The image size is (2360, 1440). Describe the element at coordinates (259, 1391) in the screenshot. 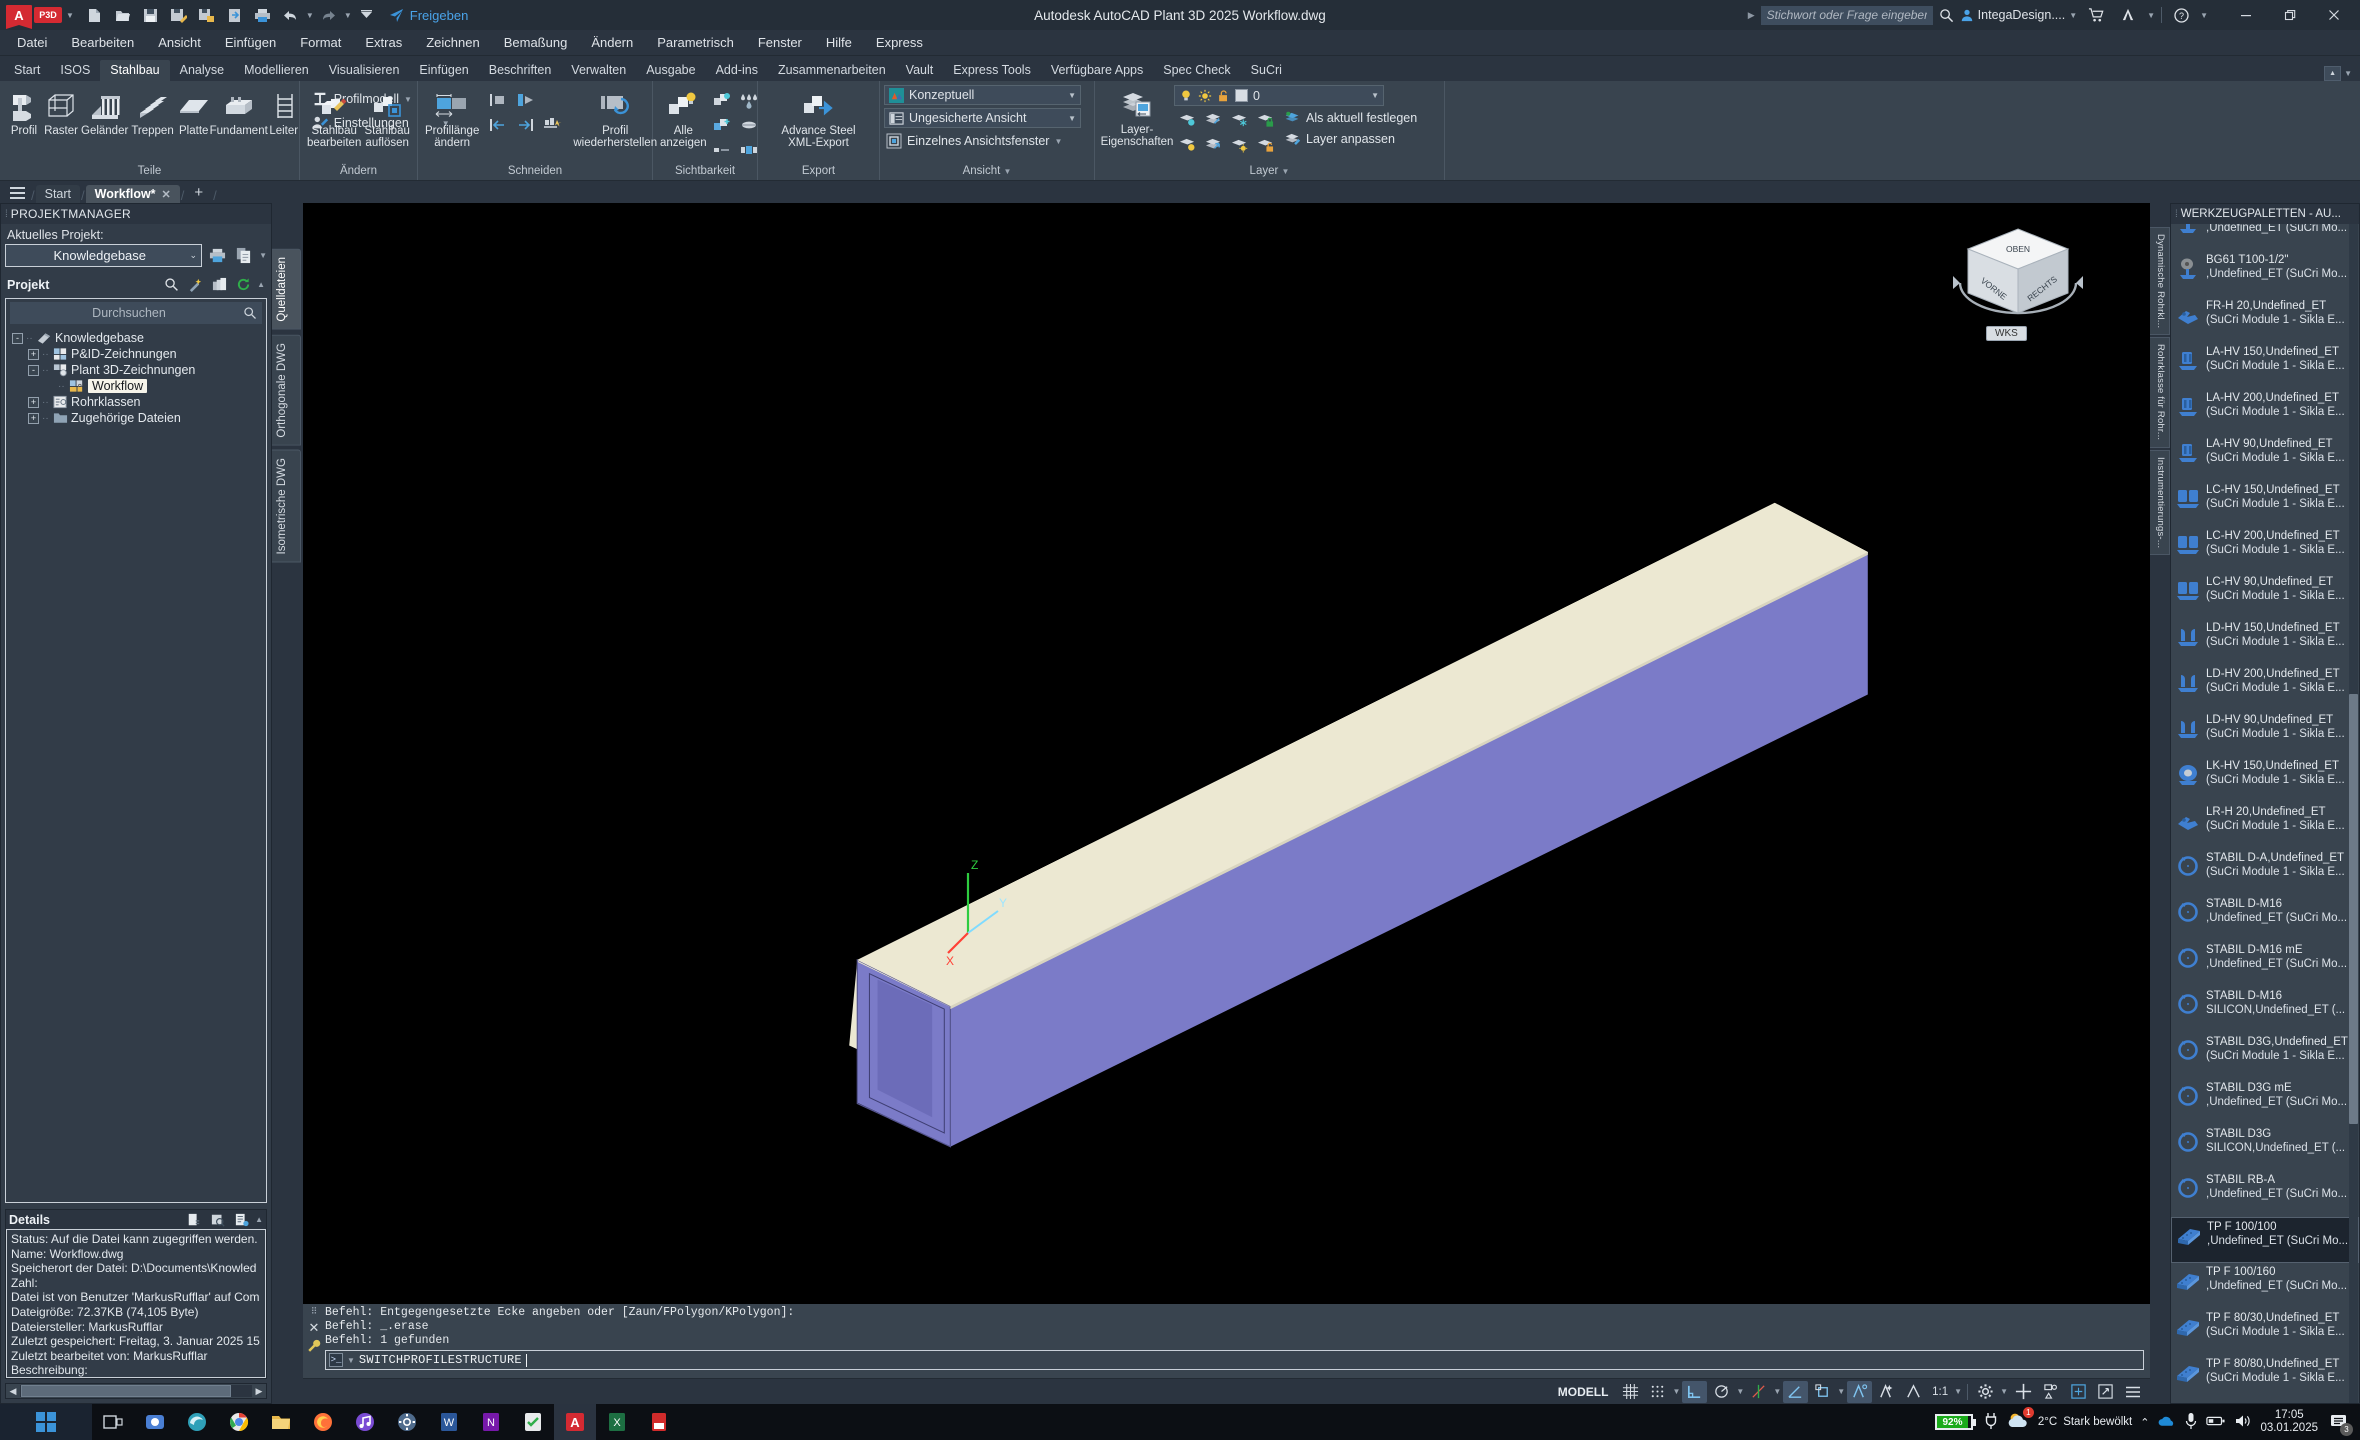

I see `scroll-right-icon: ▶` at that location.